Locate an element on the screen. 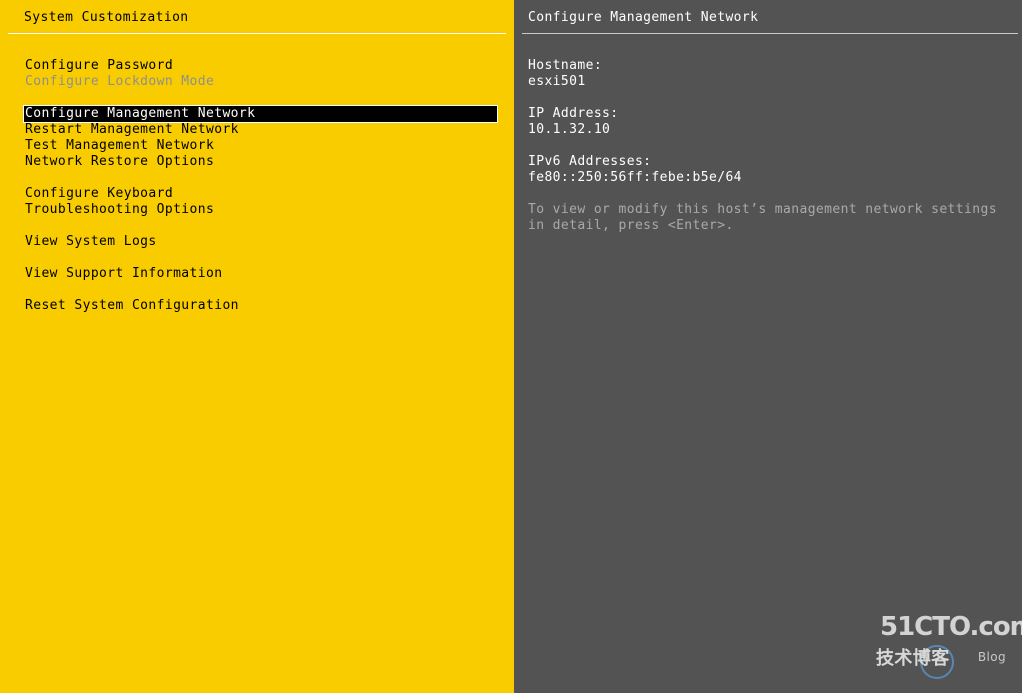  menu-item-configure-lockdown-mode: Configure Lockdown Mode is located at coordinates (260, 82).